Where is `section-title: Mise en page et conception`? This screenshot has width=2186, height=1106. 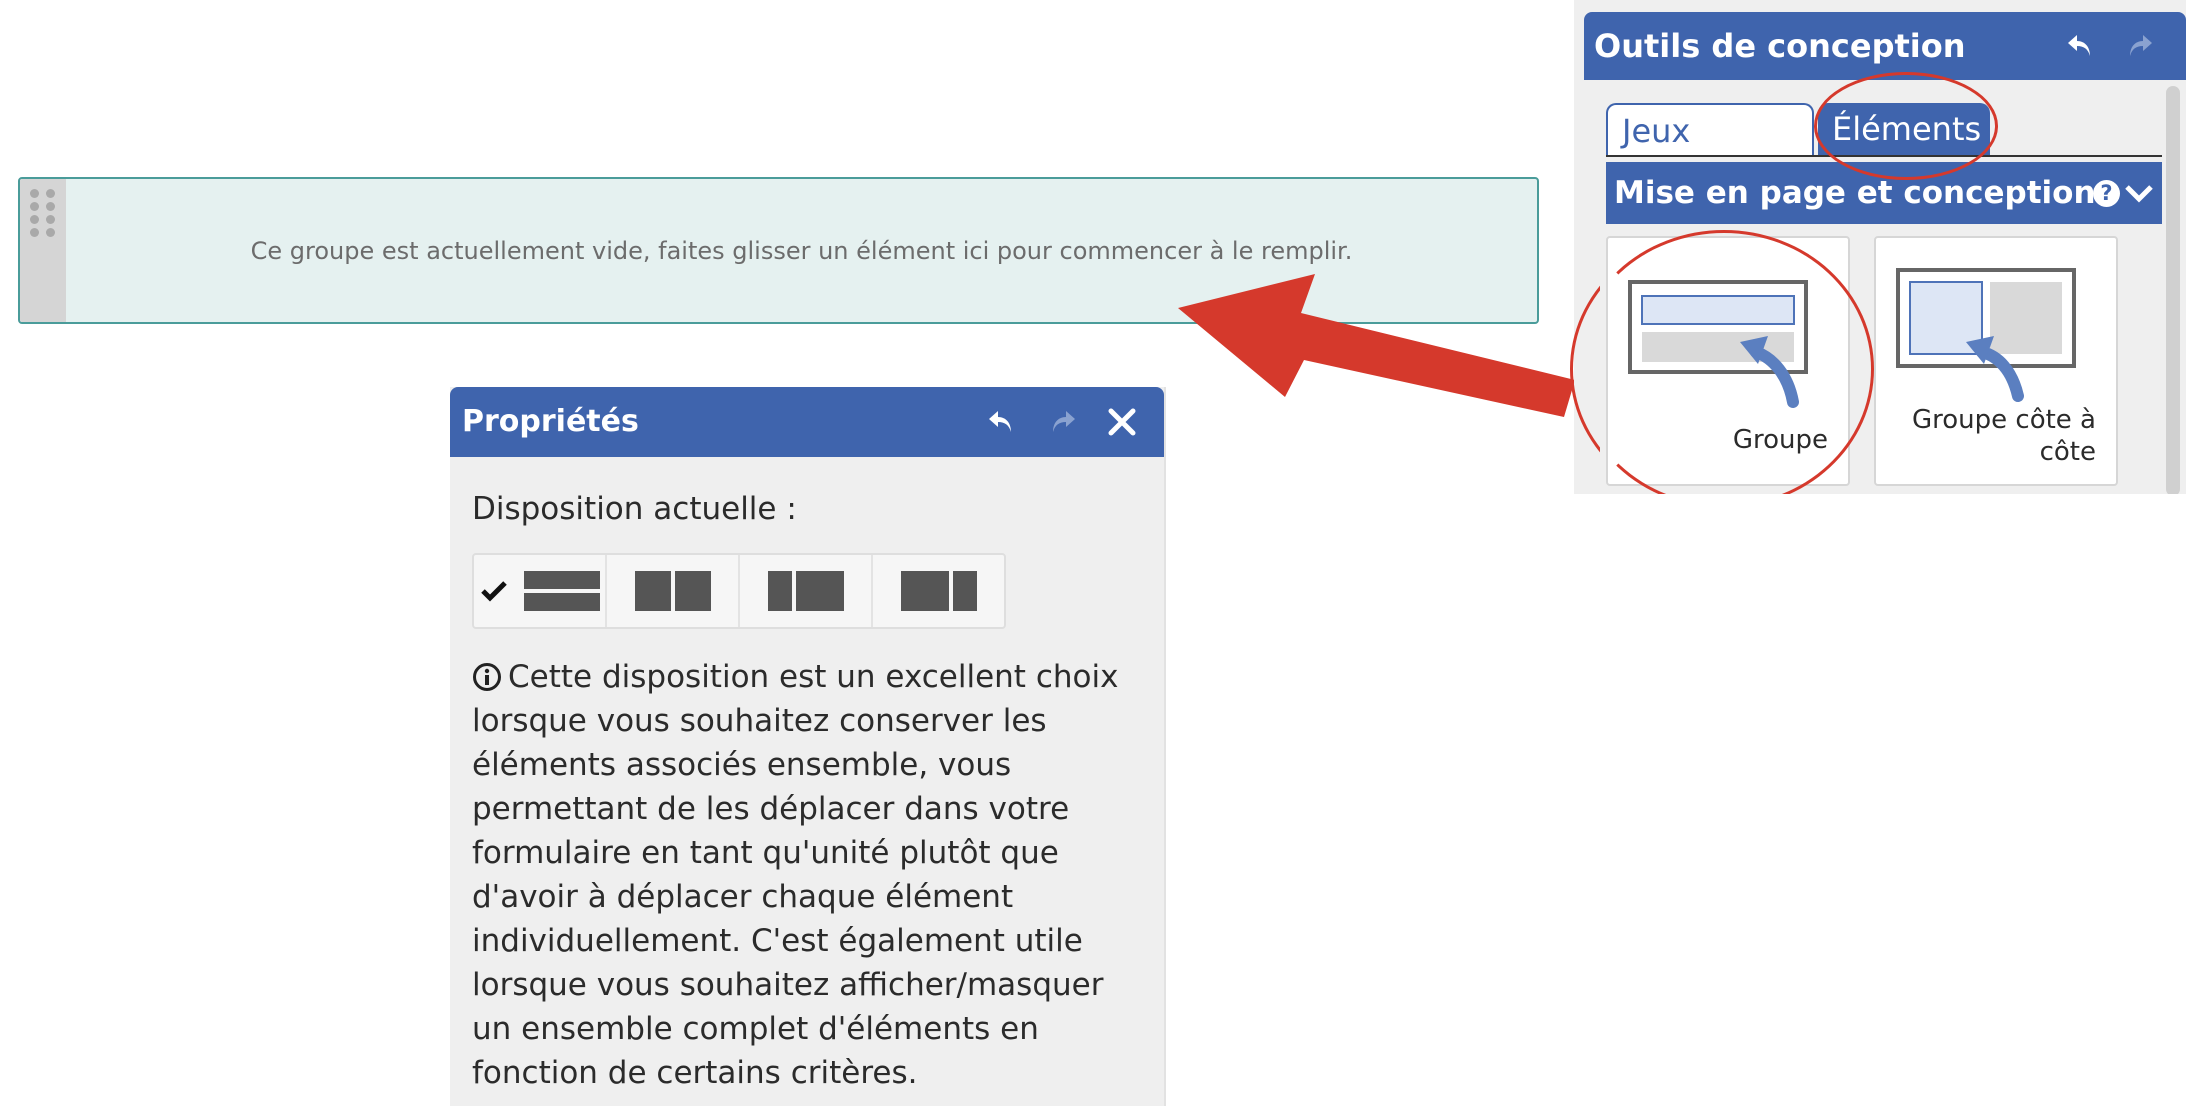
section-title: Mise en page et conception is located at coordinates (1855, 193).